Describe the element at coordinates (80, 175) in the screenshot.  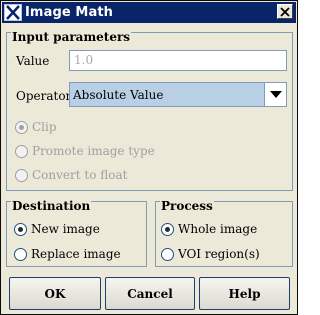
I see `convert-label: Convert to float` at that location.